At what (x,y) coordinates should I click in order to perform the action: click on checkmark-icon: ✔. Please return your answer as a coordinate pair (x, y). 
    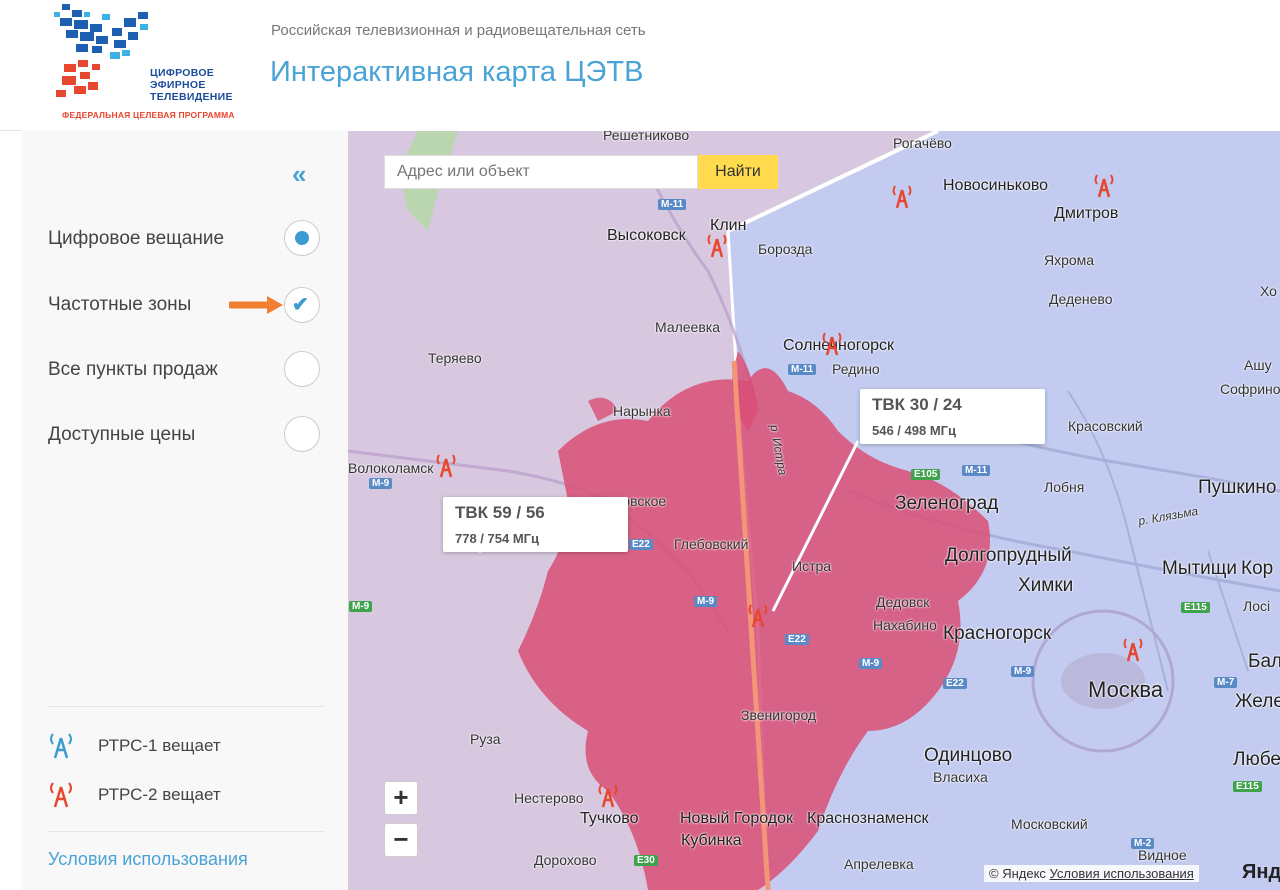
    Looking at the image, I should click on (300, 305).